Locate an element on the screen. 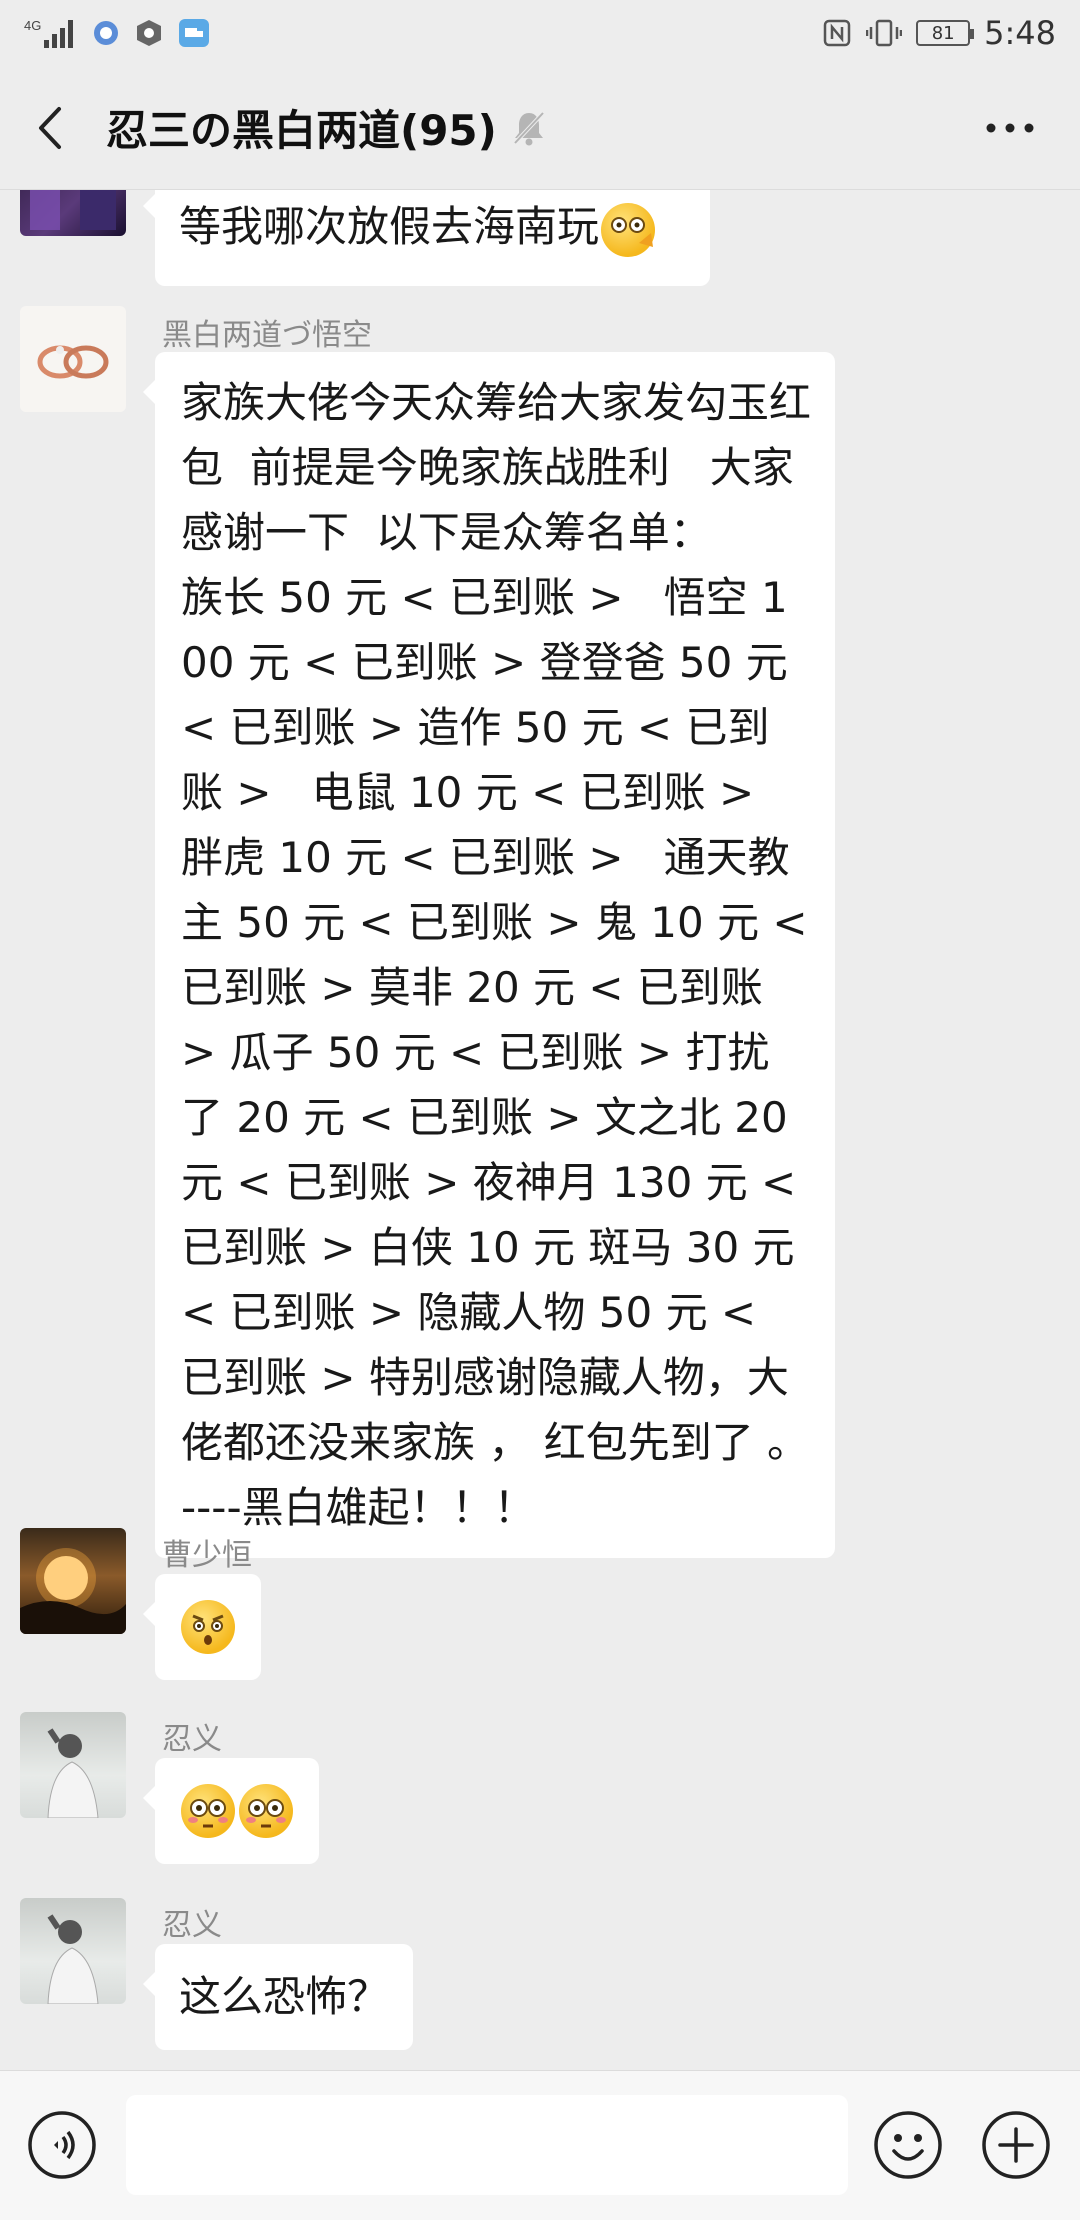 The width and height of the screenshot is (1080, 2220). network-label: 4G is located at coordinates (32, 25).